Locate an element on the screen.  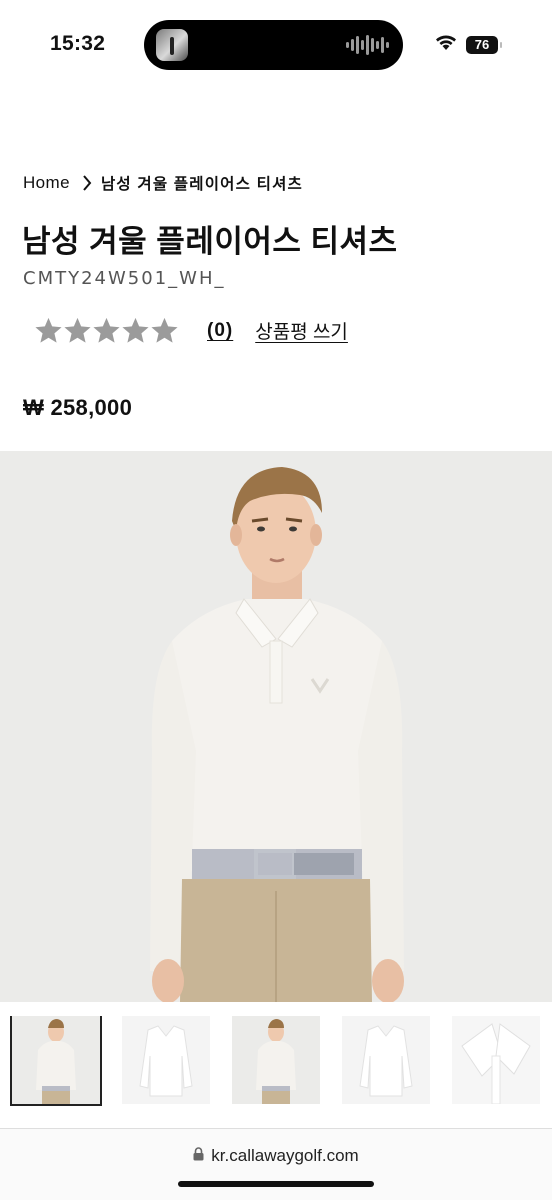
collar-thumbnail is located at coordinates (496, 1060).